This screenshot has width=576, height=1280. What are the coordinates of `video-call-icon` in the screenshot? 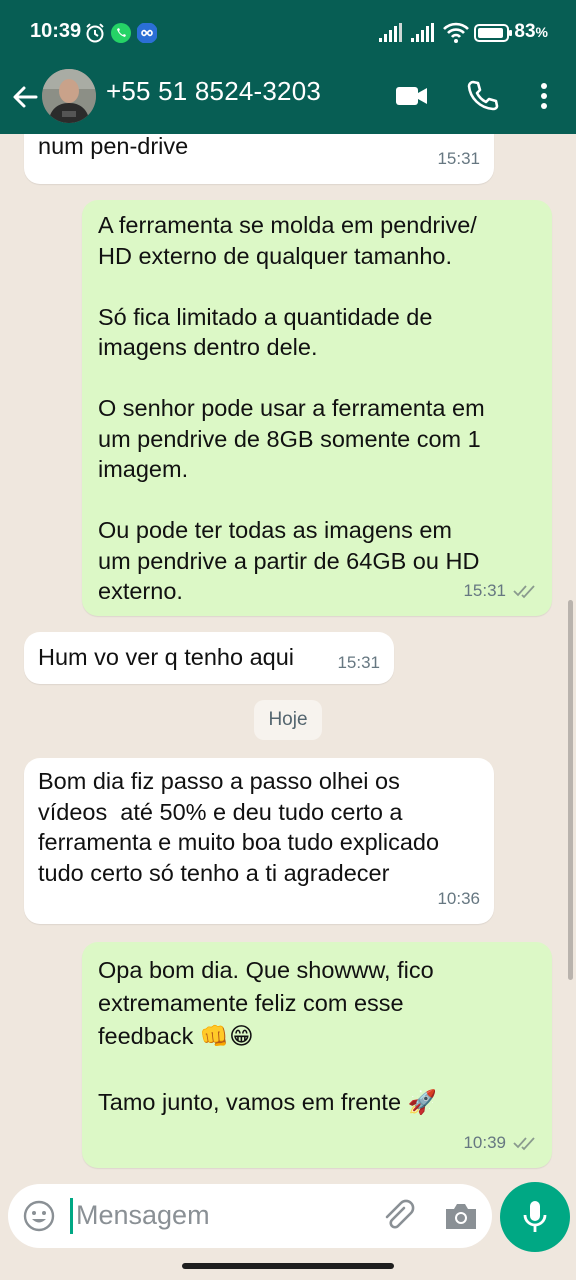 It's located at (412, 96).